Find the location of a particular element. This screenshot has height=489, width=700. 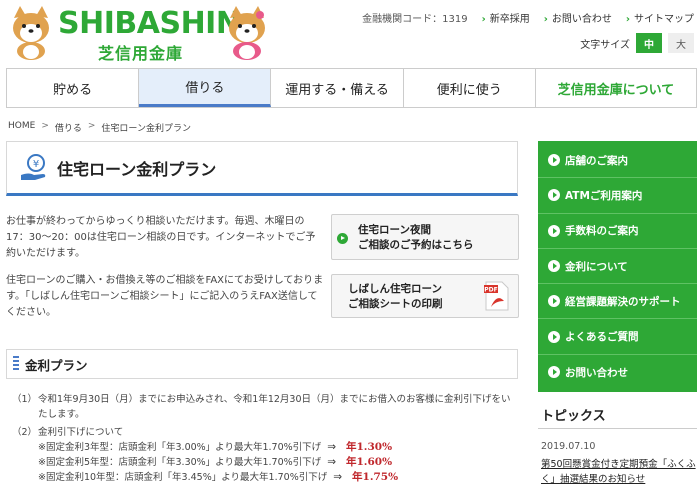

sidebar-item-label: ATMご利用案内 is located at coordinates (604, 195).